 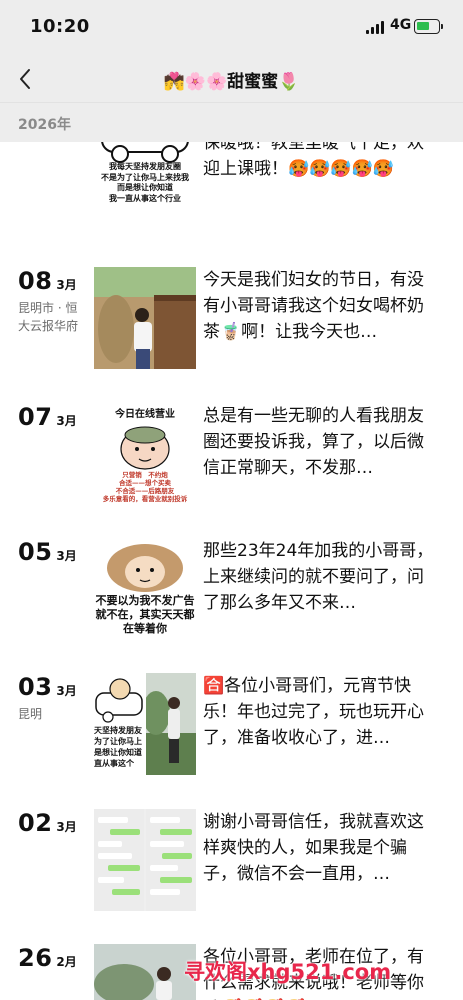 What do you see at coordinates (401, 25) in the screenshot?
I see `network-type: 4G` at bounding box center [401, 25].